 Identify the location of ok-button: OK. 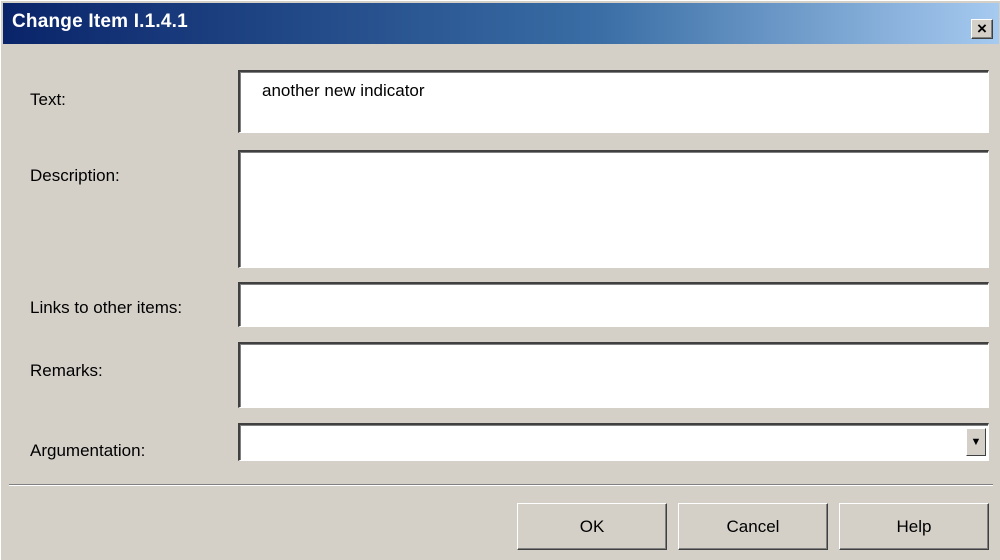
(592, 526).